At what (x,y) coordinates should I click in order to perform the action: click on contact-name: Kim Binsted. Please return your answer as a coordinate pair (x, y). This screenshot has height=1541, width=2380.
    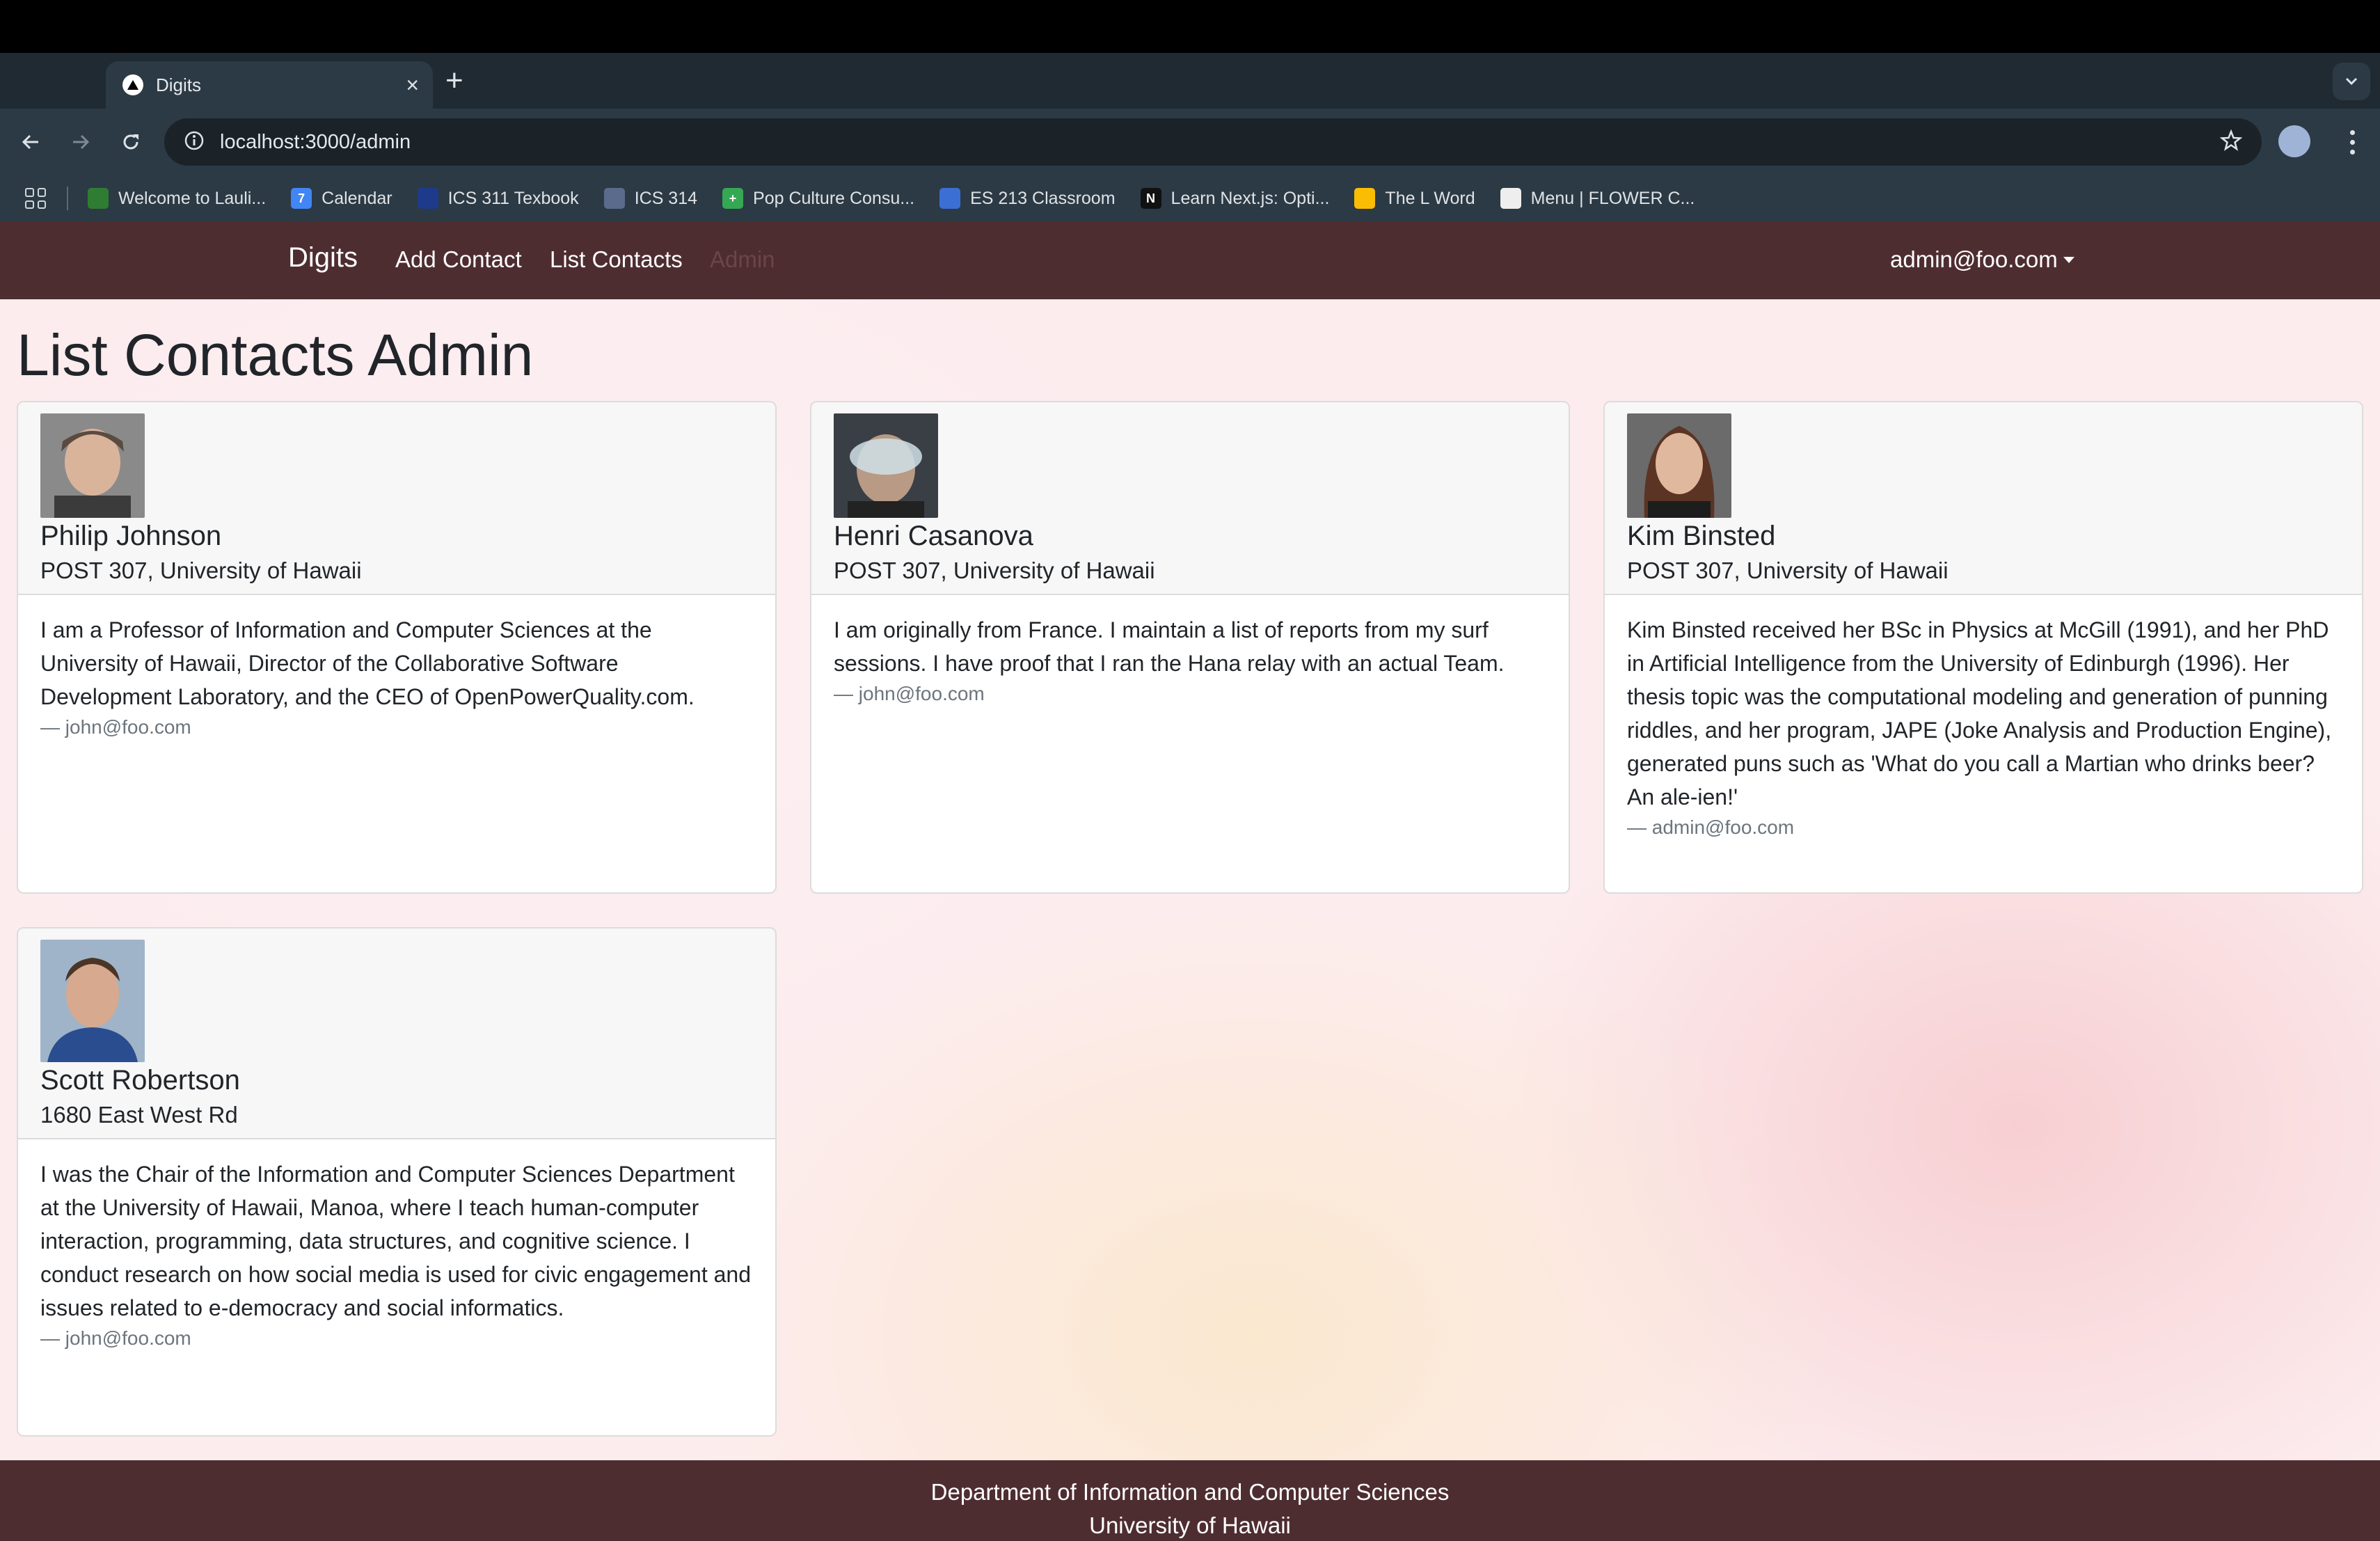
    Looking at the image, I should click on (1701, 536).